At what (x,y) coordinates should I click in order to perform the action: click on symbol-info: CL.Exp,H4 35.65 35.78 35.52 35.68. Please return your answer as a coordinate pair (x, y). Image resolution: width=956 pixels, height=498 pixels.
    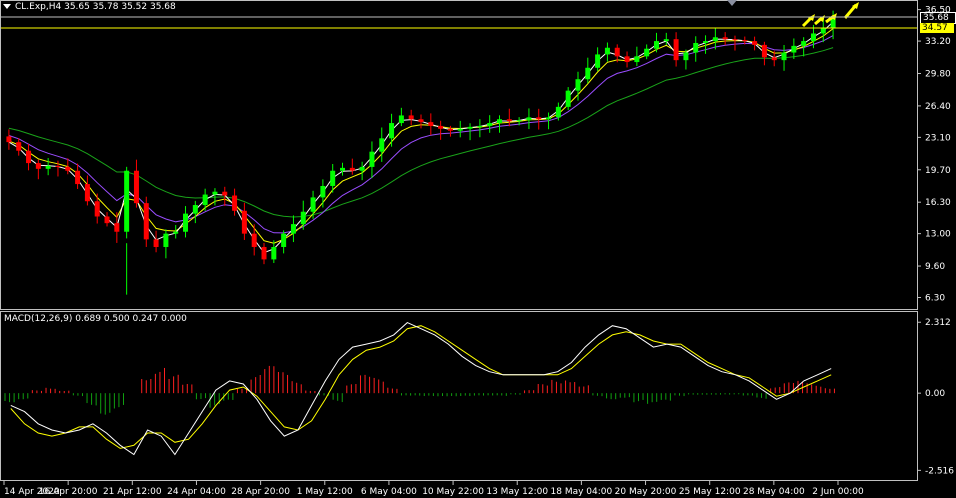
    Looking at the image, I should click on (89, 7).